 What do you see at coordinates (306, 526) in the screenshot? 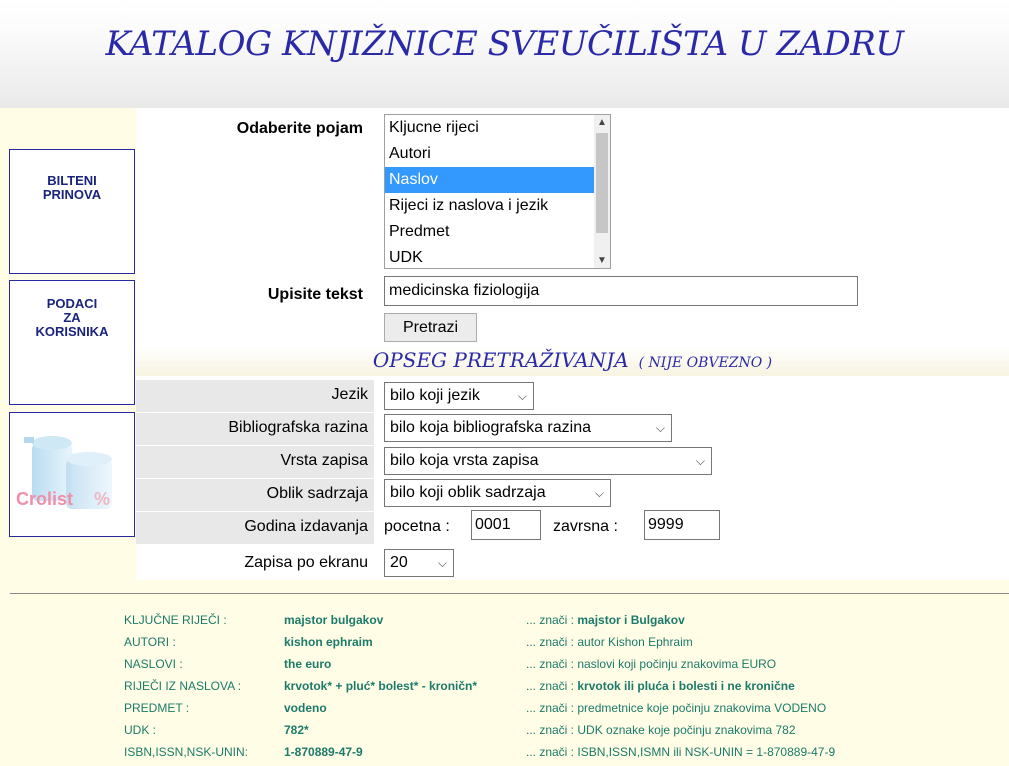
I see `godina-label: Godina izdavanja` at bounding box center [306, 526].